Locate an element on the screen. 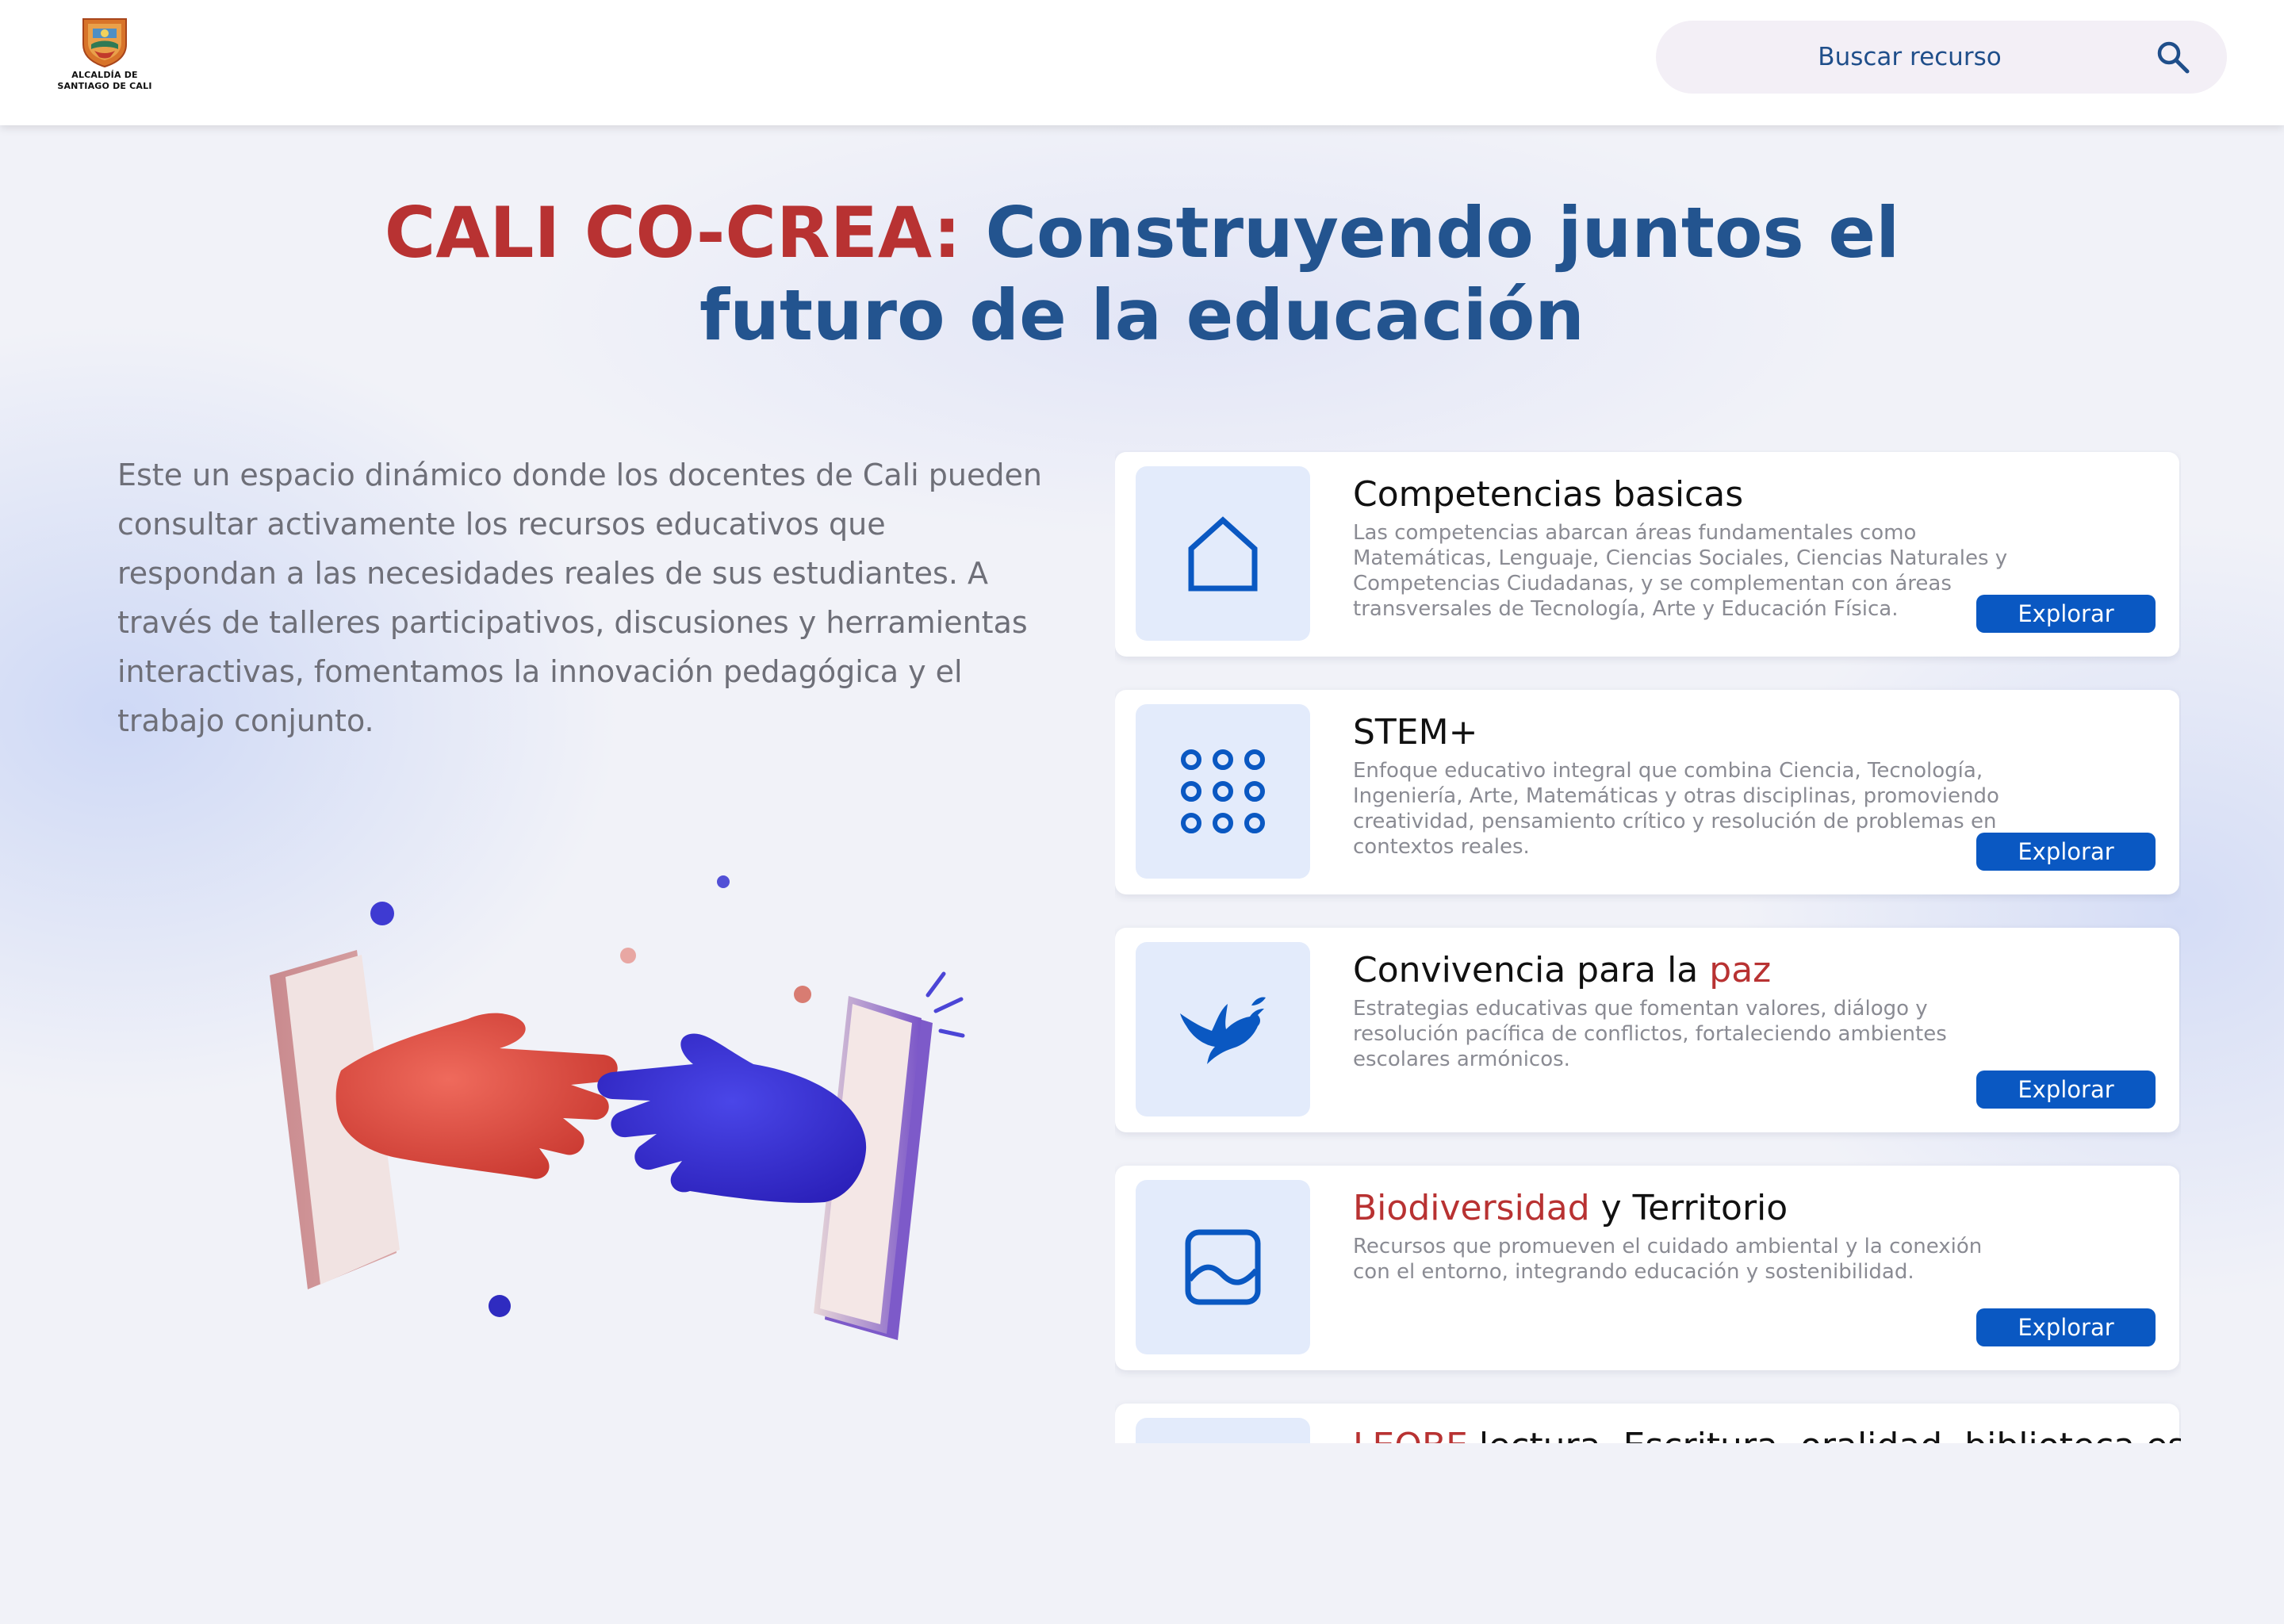  hands-reaching-phones-illustration is located at coordinates (618, 1110).